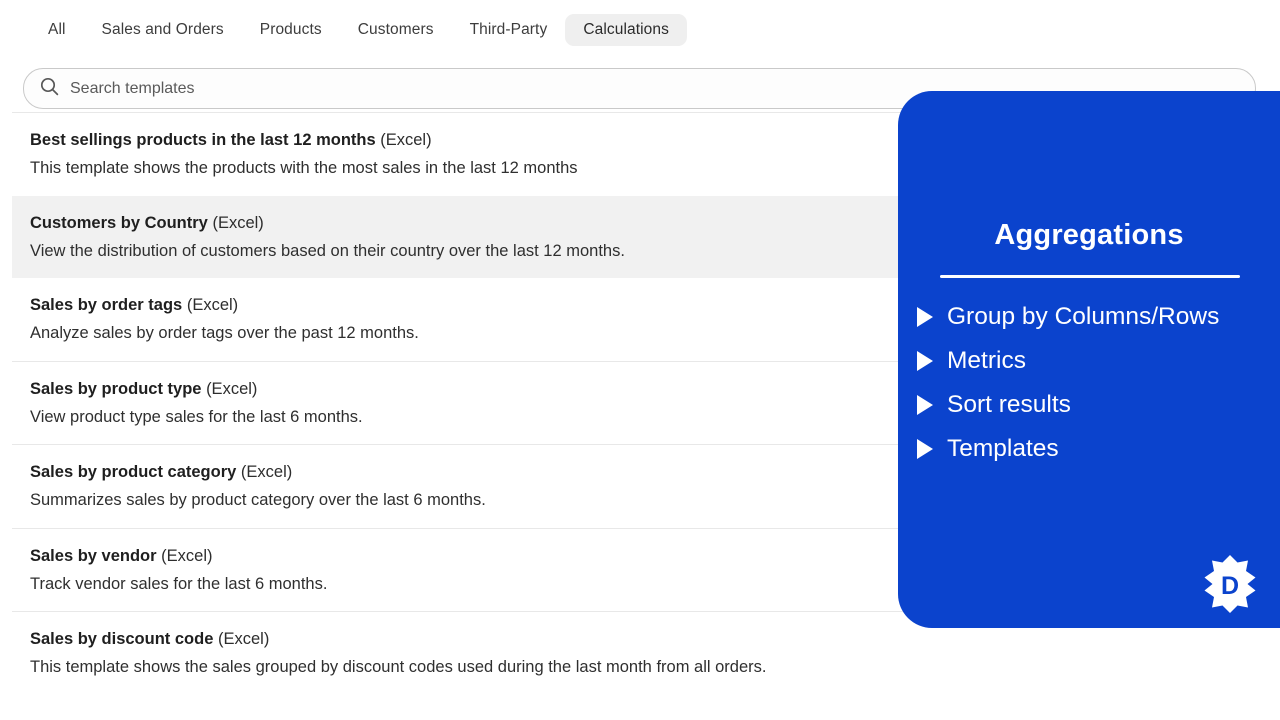 Image resolution: width=1280 pixels, height=720 pixels. I want to click on panel-menu-item-label: Group by Columns/Rows, so click(1083, 316).